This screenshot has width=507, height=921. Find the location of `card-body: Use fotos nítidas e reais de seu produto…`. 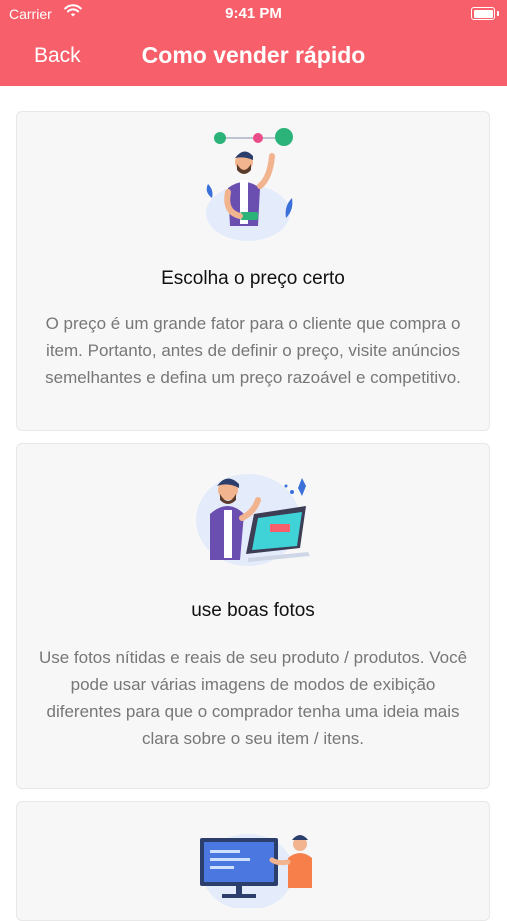

card-body: Use fotos nítidas e reais de seu produto… is located at coordinates (253, 698).